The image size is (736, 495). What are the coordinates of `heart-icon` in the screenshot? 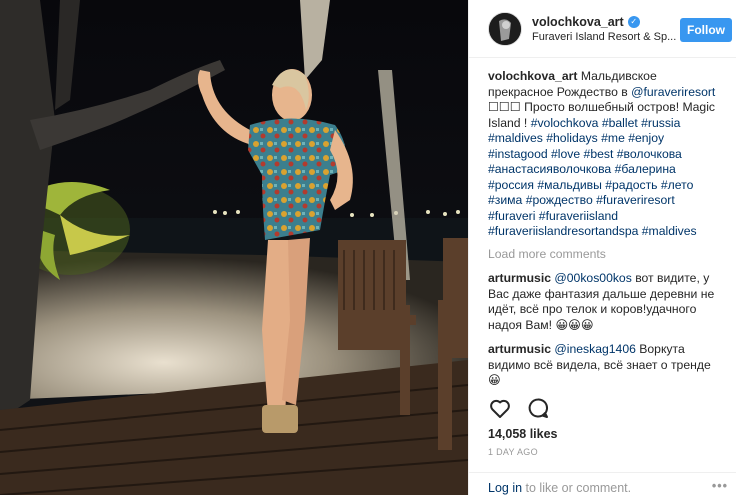 It's located at (500, 409).